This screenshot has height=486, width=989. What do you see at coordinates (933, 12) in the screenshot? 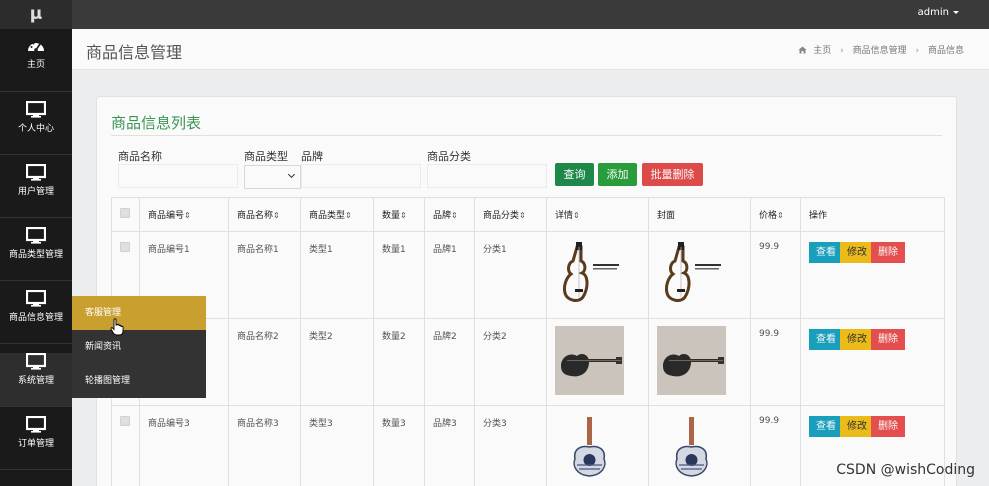
I see `user-name: admin` at bounding box center [933, 12].